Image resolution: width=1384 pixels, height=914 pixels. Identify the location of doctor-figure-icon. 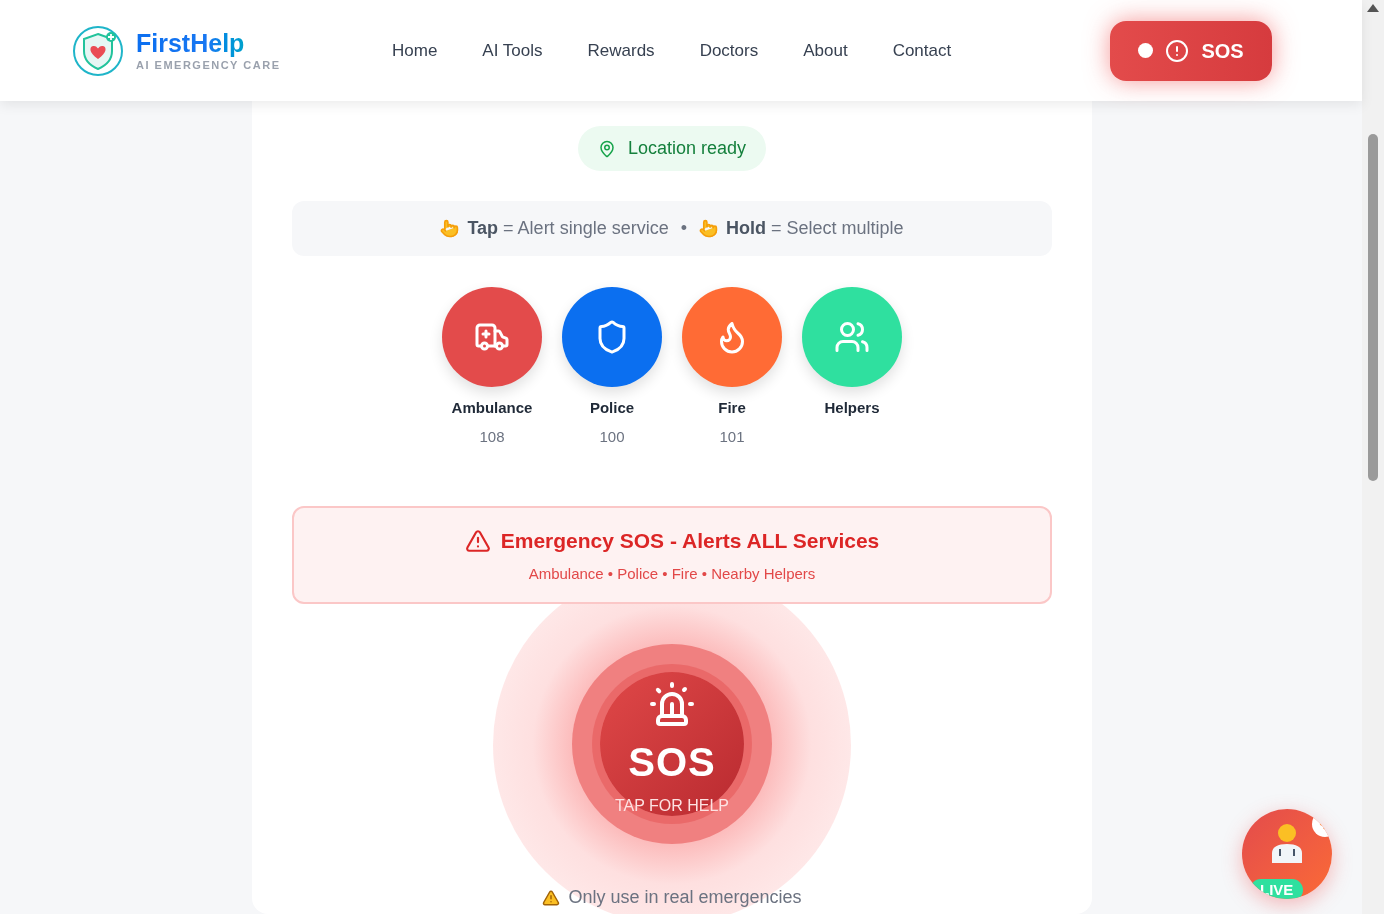
(1287, 842).